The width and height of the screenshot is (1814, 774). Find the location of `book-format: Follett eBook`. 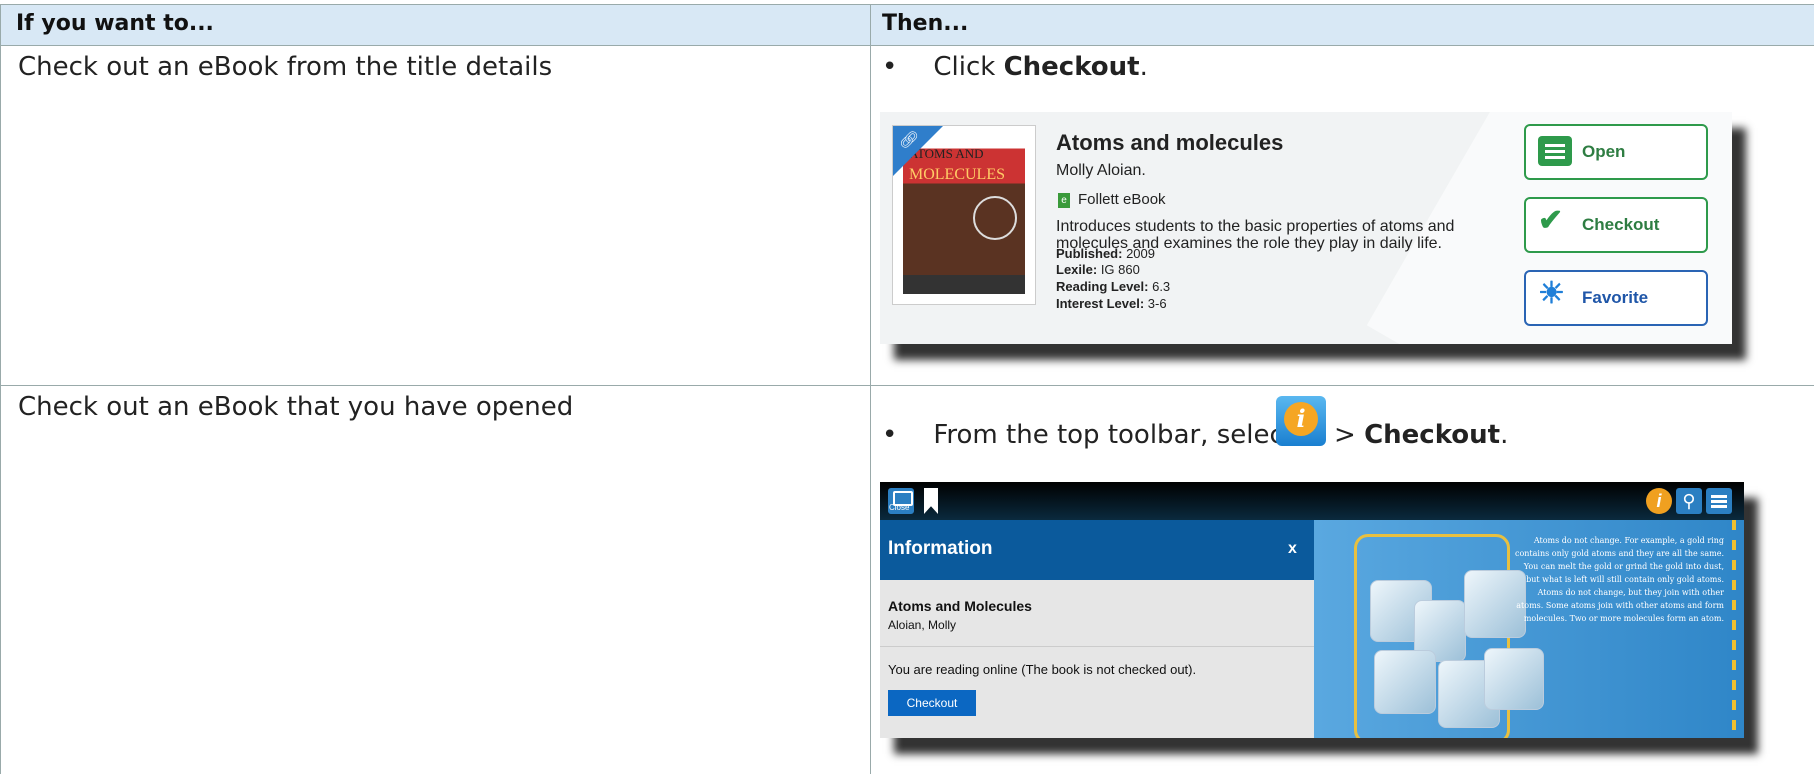

book-format: Follett eBook is located at coordinates (1122, 199).